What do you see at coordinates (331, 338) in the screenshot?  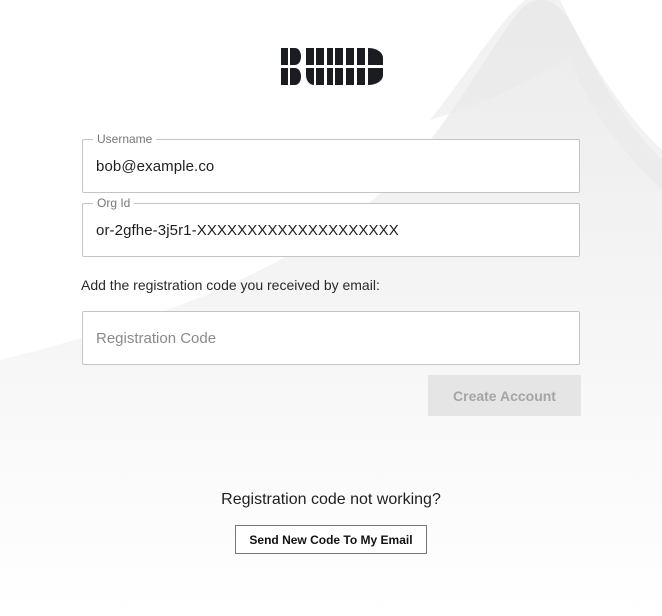 I see `registration-code-input: Registration Code` at bounding box center [331, 338].